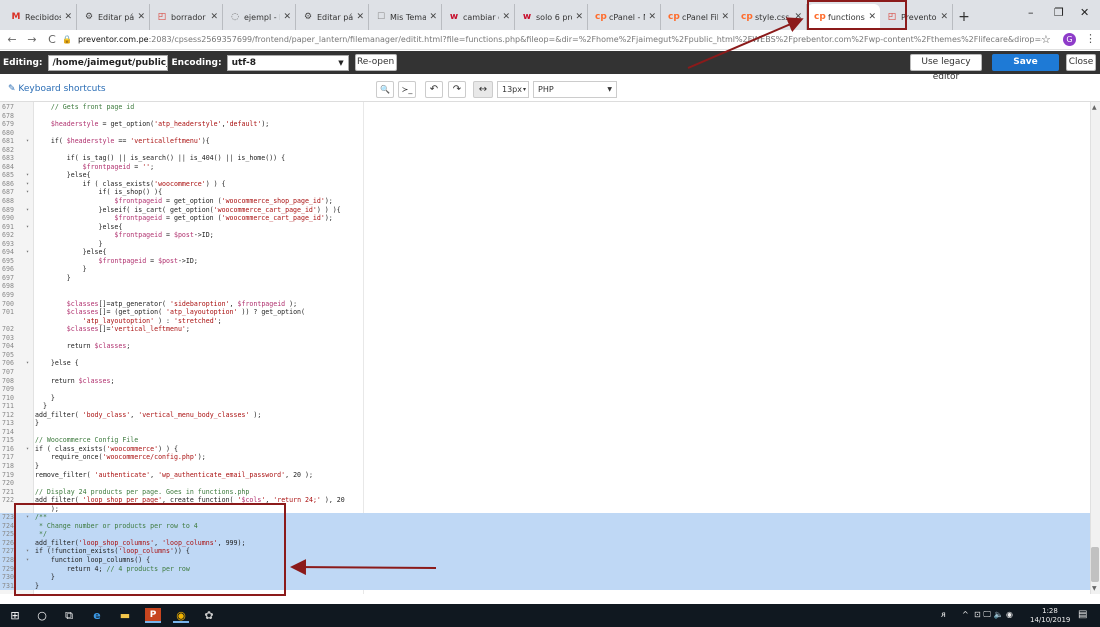 Image resolution: width=1100 pixels, height=627 pixels. What do you see at coordinates (946, 68) in the screenshot?
I see `legacy-editor-button: Use legacy editor` at bounding box center [946, 68].